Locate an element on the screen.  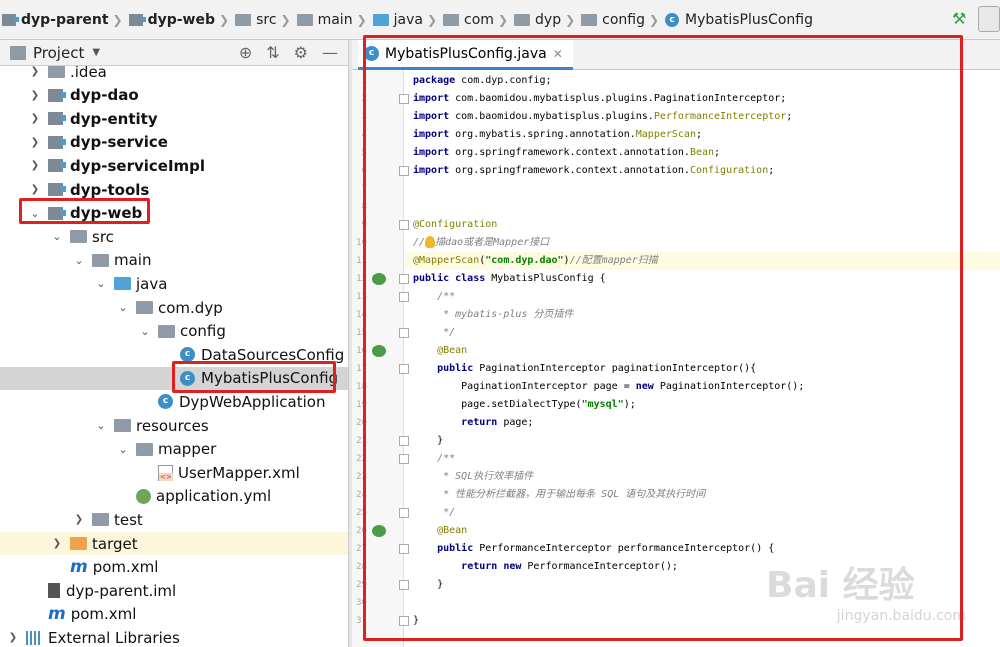
breadcrumb-label: dyp-parent is located at coordinates (65, 19).